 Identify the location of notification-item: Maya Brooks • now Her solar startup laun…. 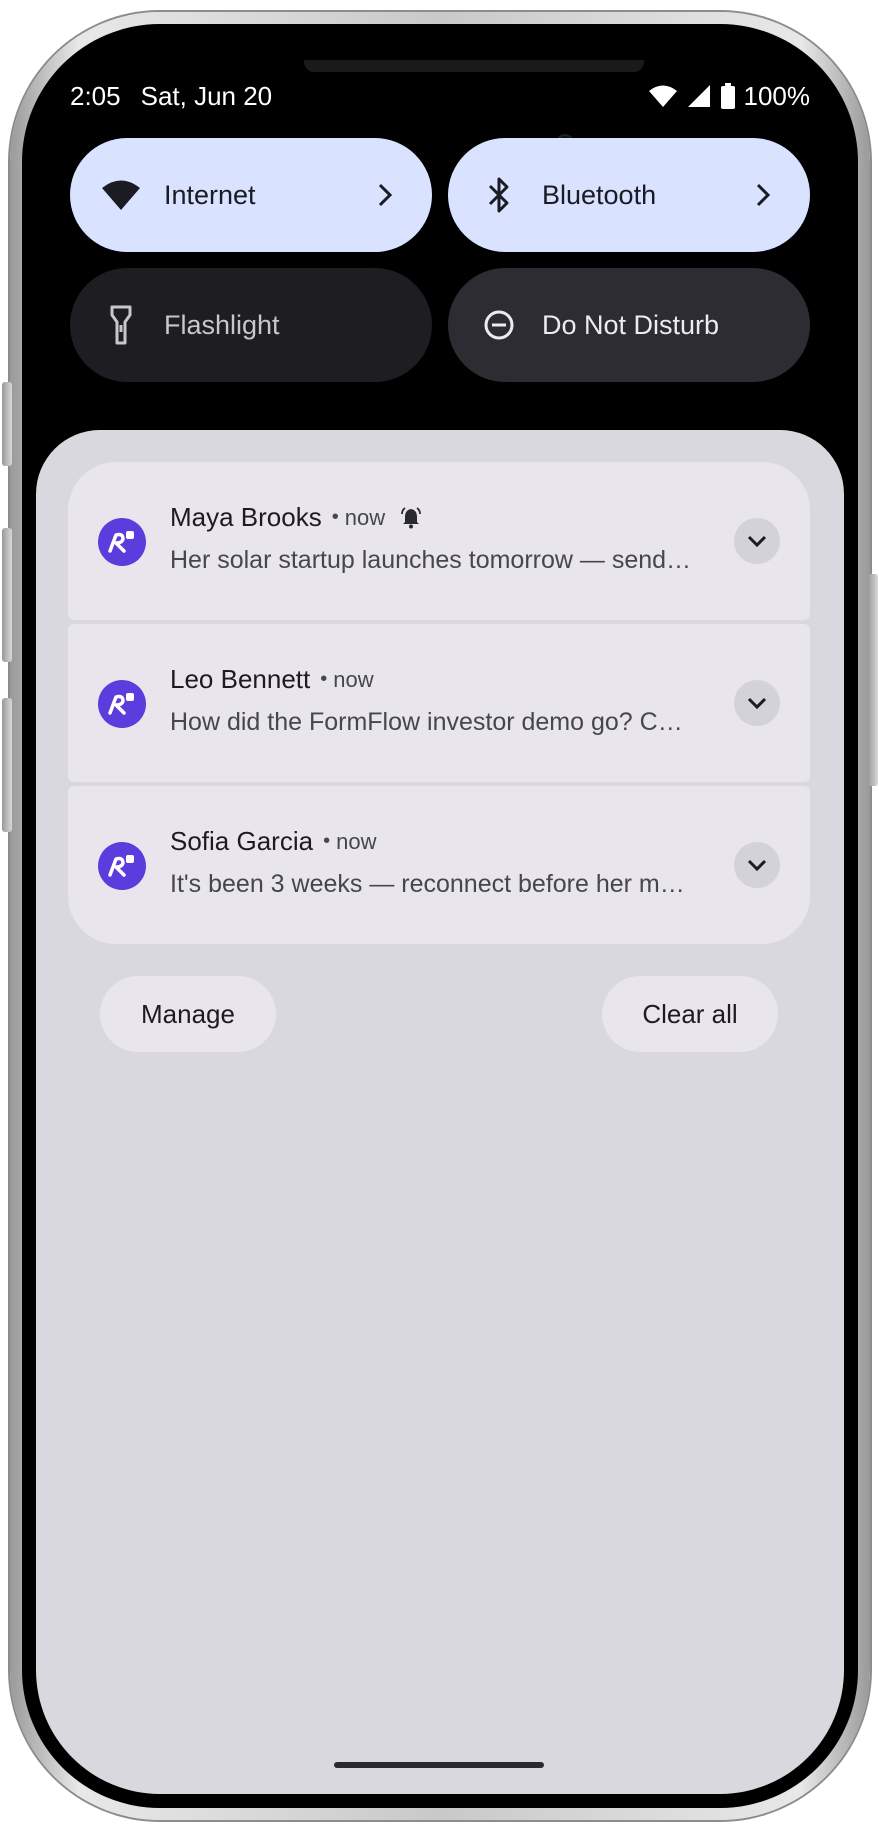
(439, 541).